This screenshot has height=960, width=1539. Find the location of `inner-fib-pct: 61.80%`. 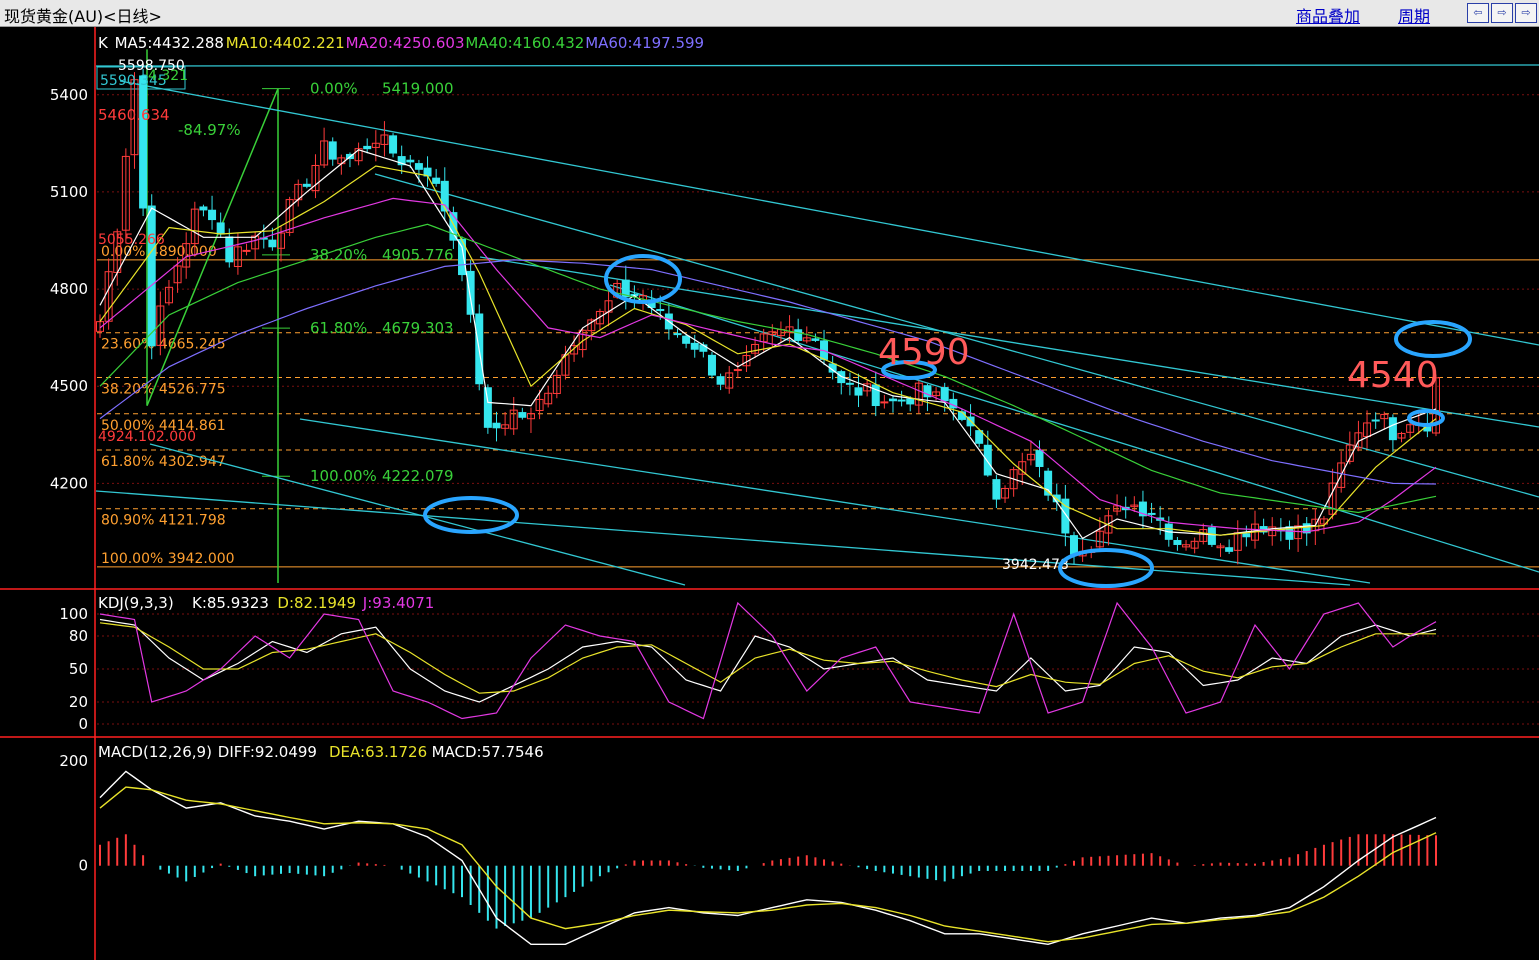

inner-fib-pct: 61.80% is located at coordinates (338, 328).